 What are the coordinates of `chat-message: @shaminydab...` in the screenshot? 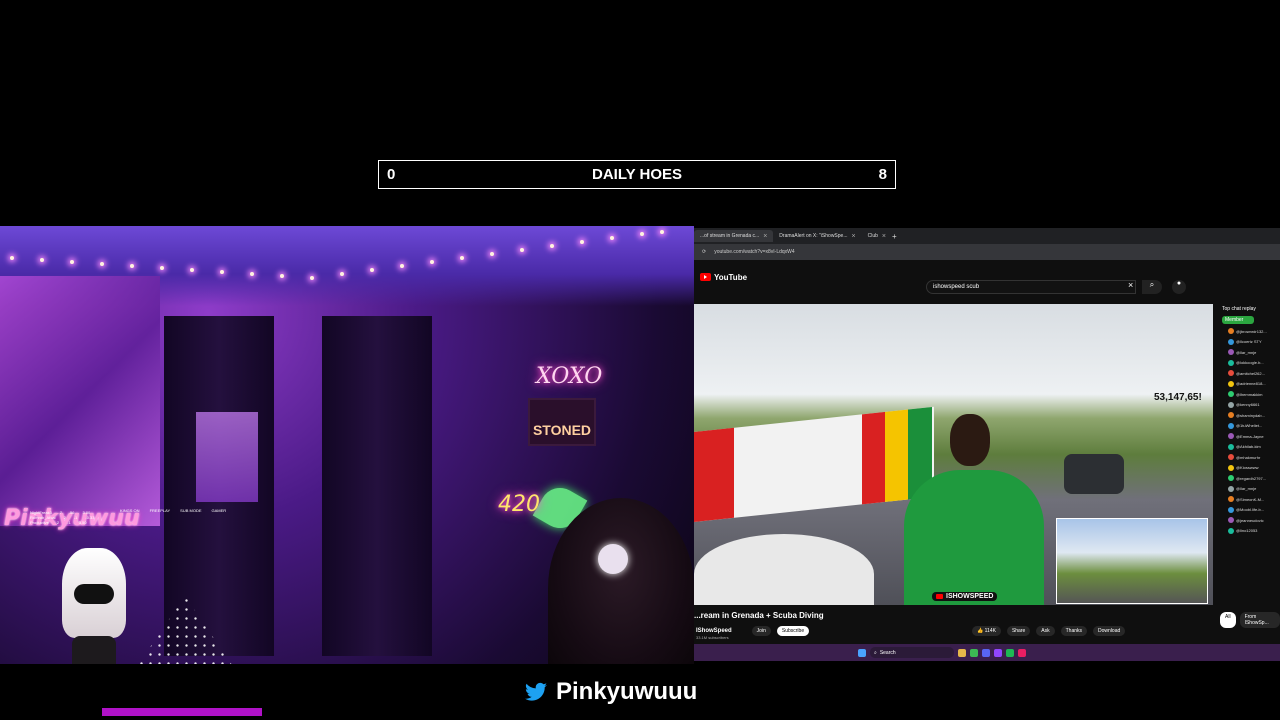 It's located at (1250, 415).